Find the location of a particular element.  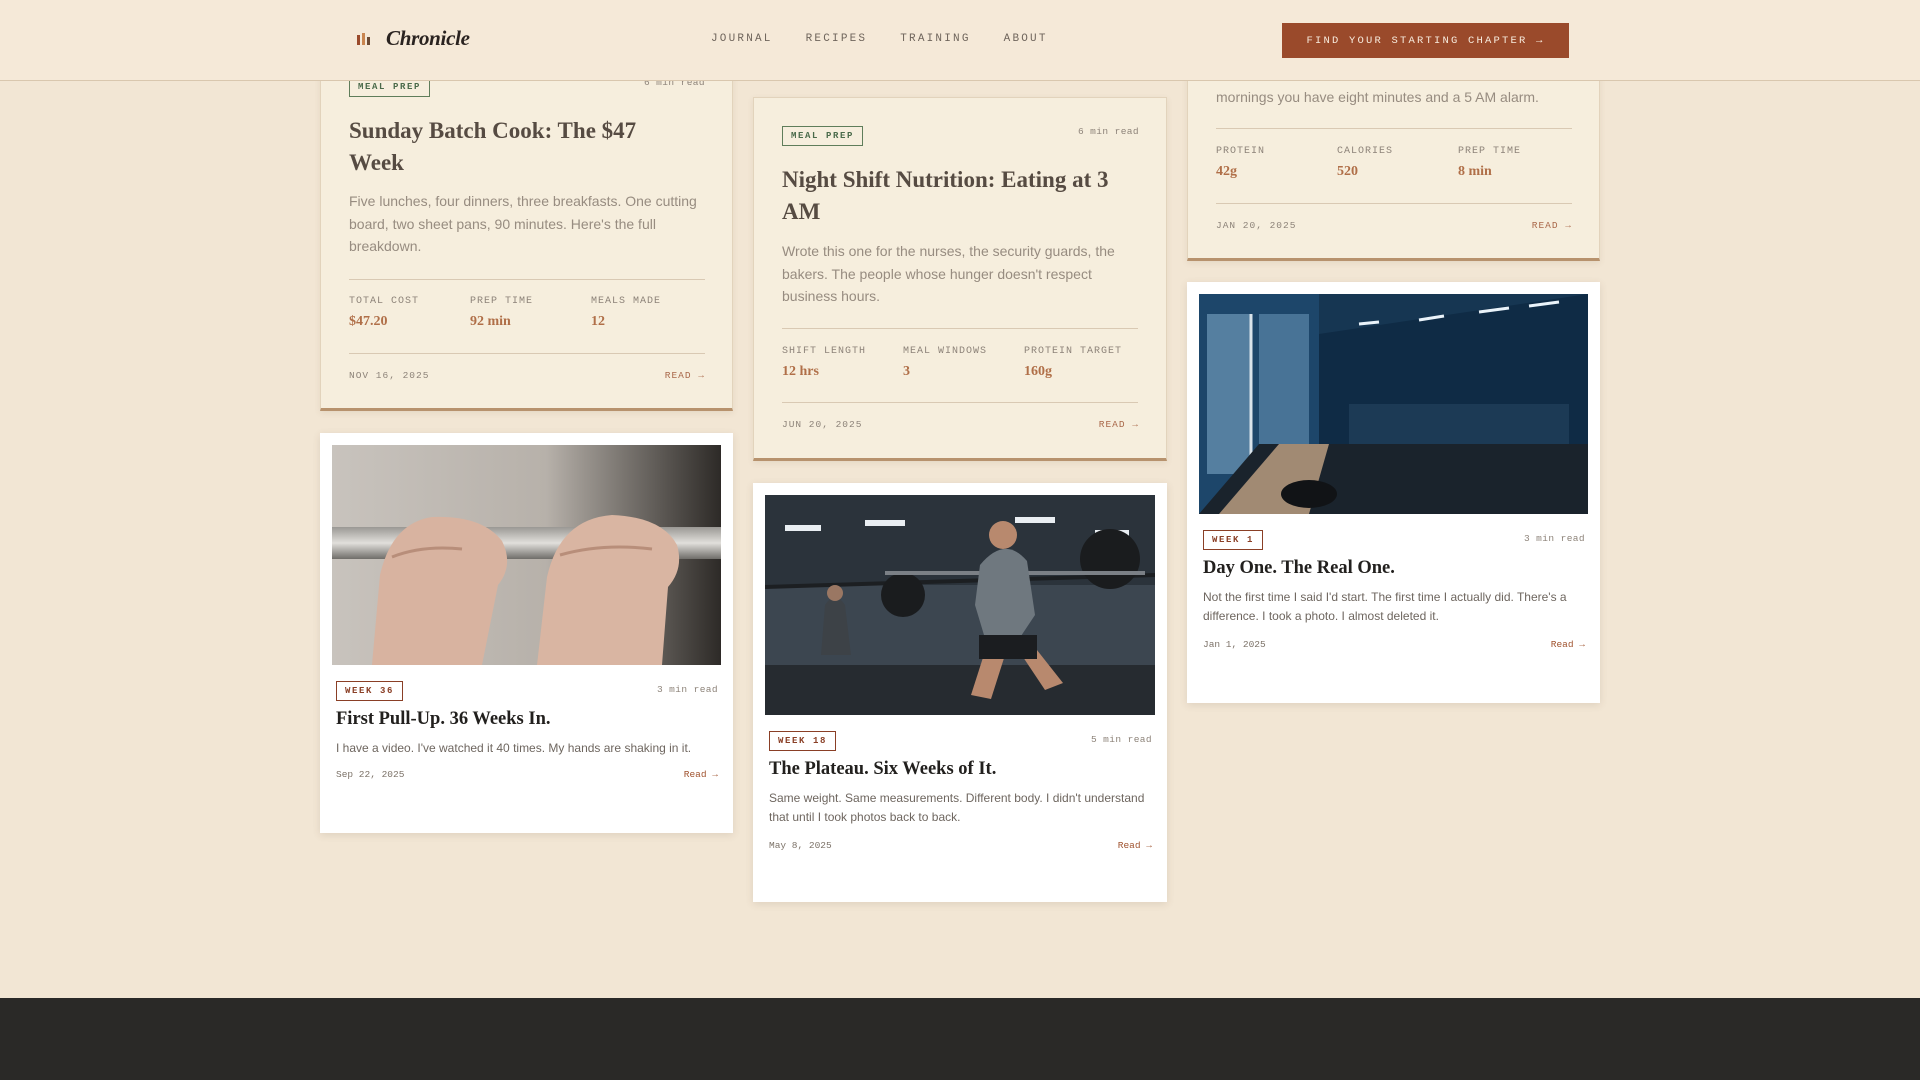

starting-chapter-button: FIND YOUR STARTING CHAPTER → is located at coordinates (1425, 40).